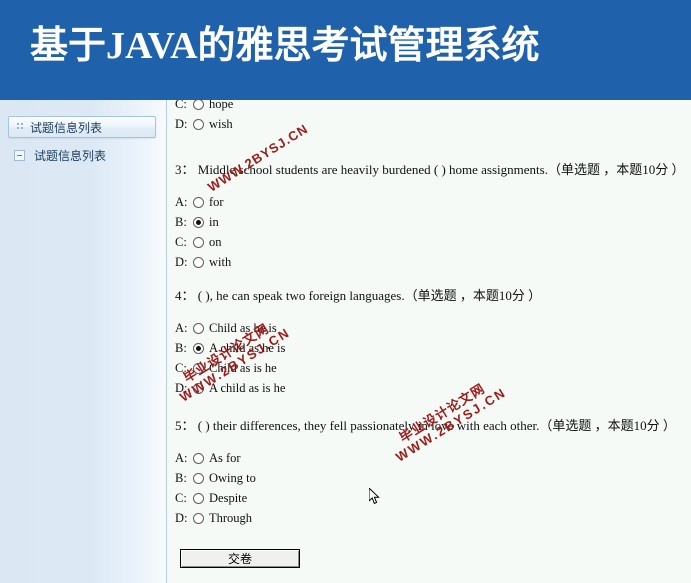 The height and width of the screenshot is (583, 691). What do you see at coordinates (225, 457) in the screenshot?
I see `option-text: As for` at bounding box center [225, 457].